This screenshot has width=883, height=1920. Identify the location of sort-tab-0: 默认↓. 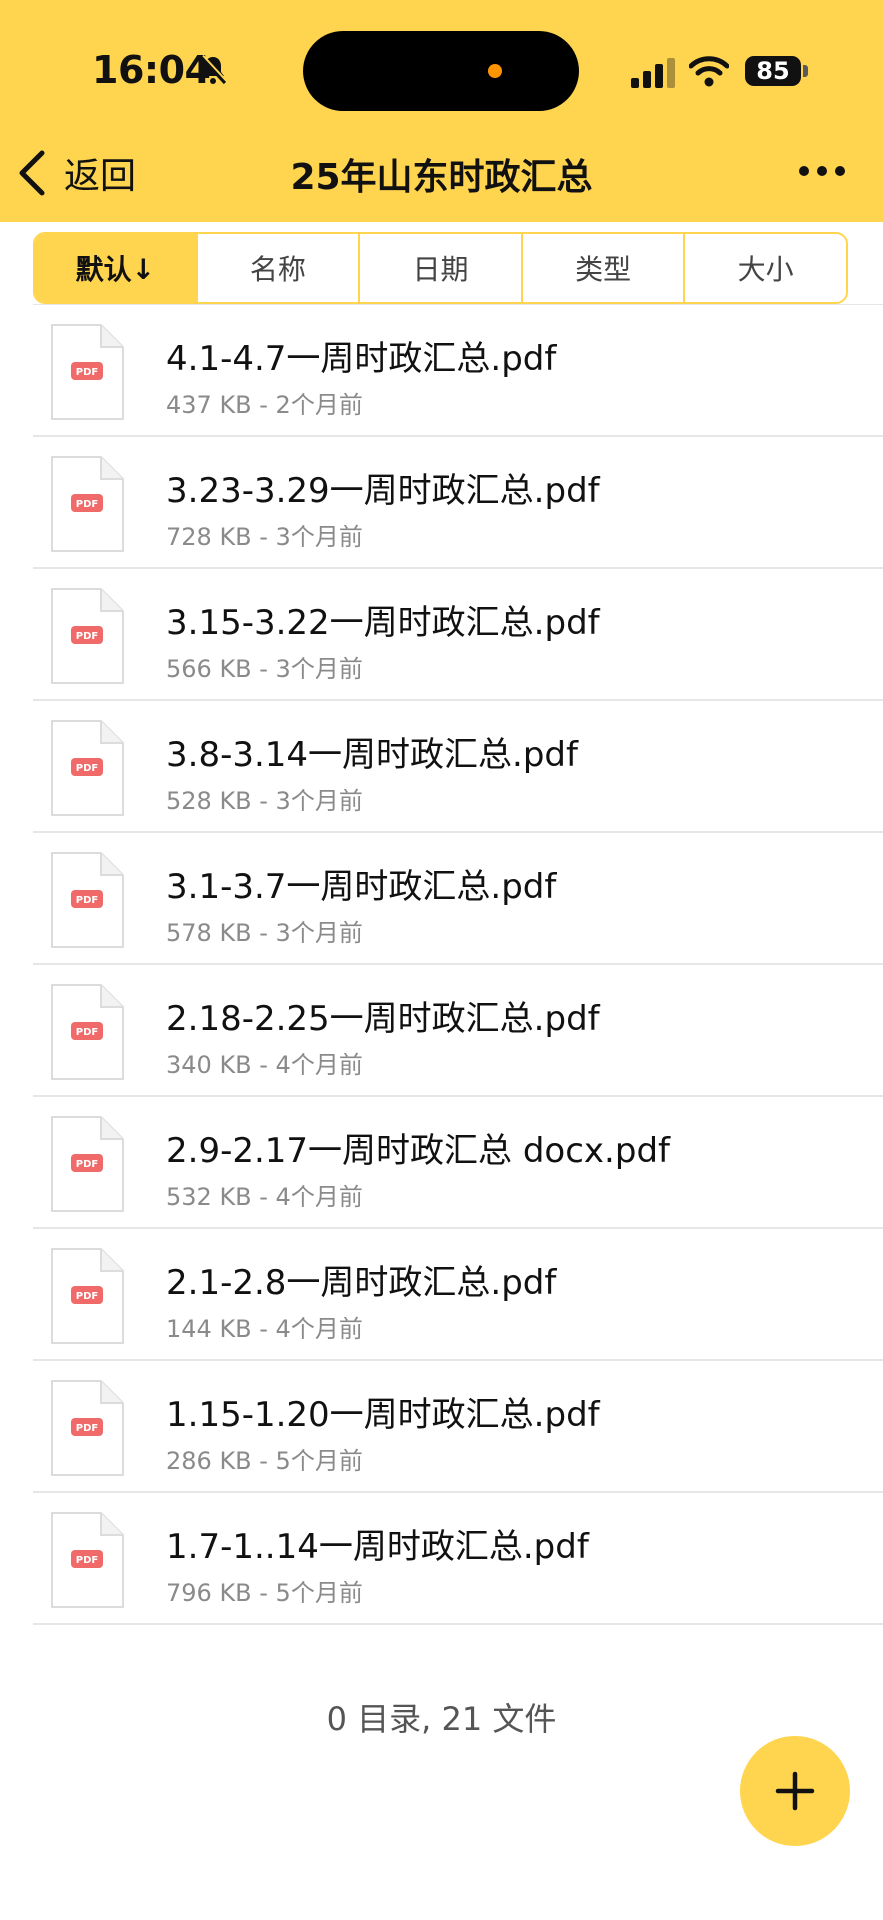
(115, 268).